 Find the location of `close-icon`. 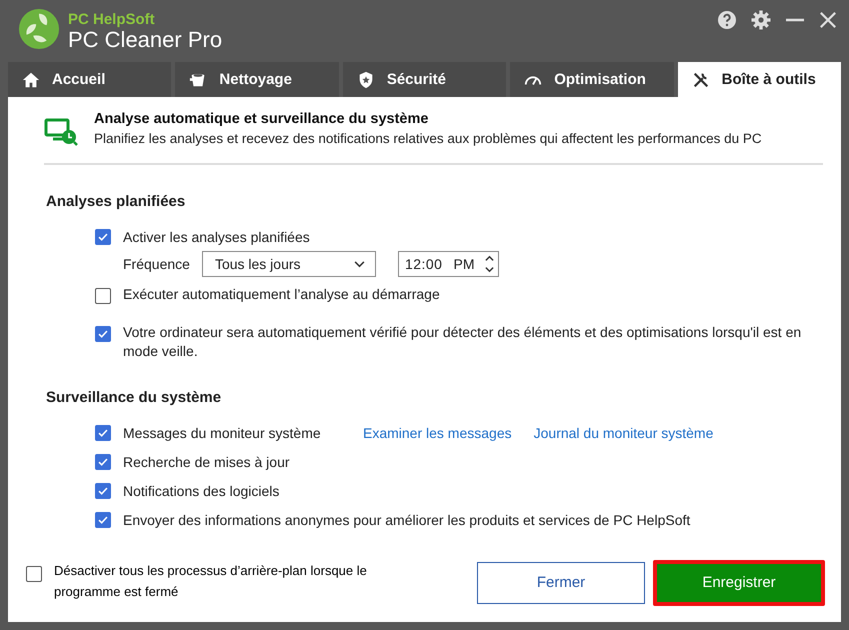

close-icon is located at coordinates (828, 20).